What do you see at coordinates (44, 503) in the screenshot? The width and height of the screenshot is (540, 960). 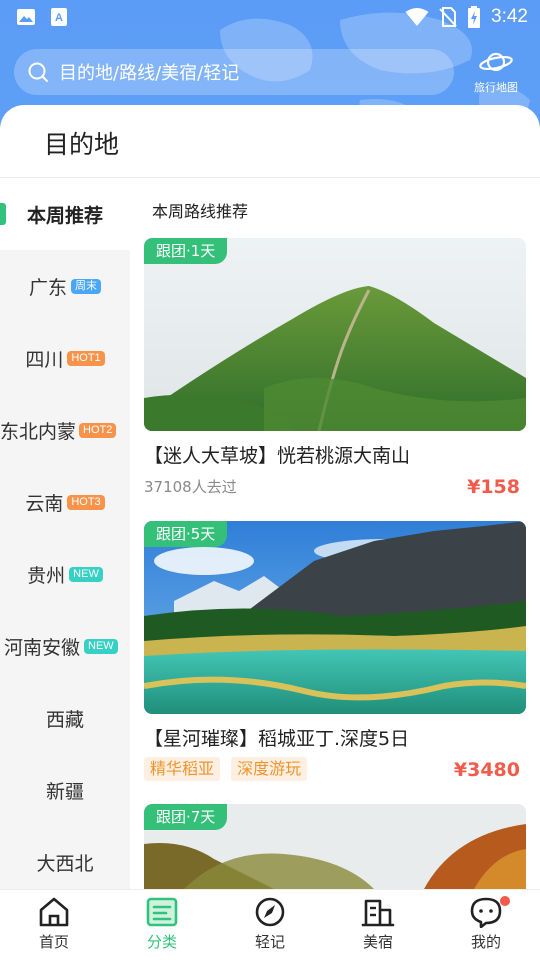 I see `sidebar-item-label: 云南` at bounding box center [44, 503].